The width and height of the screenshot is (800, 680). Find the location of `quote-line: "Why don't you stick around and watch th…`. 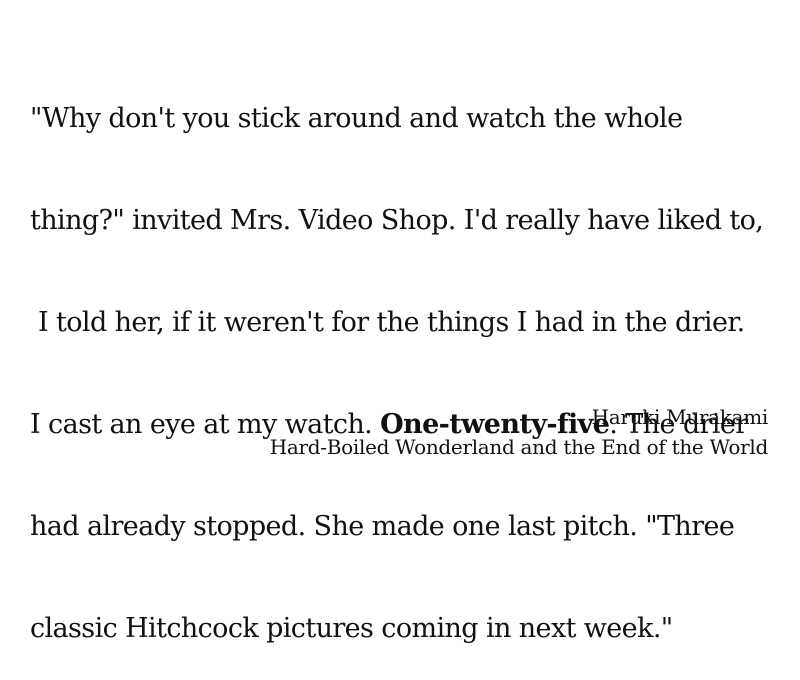

quote-line: "Why don't you stick around and watch th… is located at coordinates (356, 118).